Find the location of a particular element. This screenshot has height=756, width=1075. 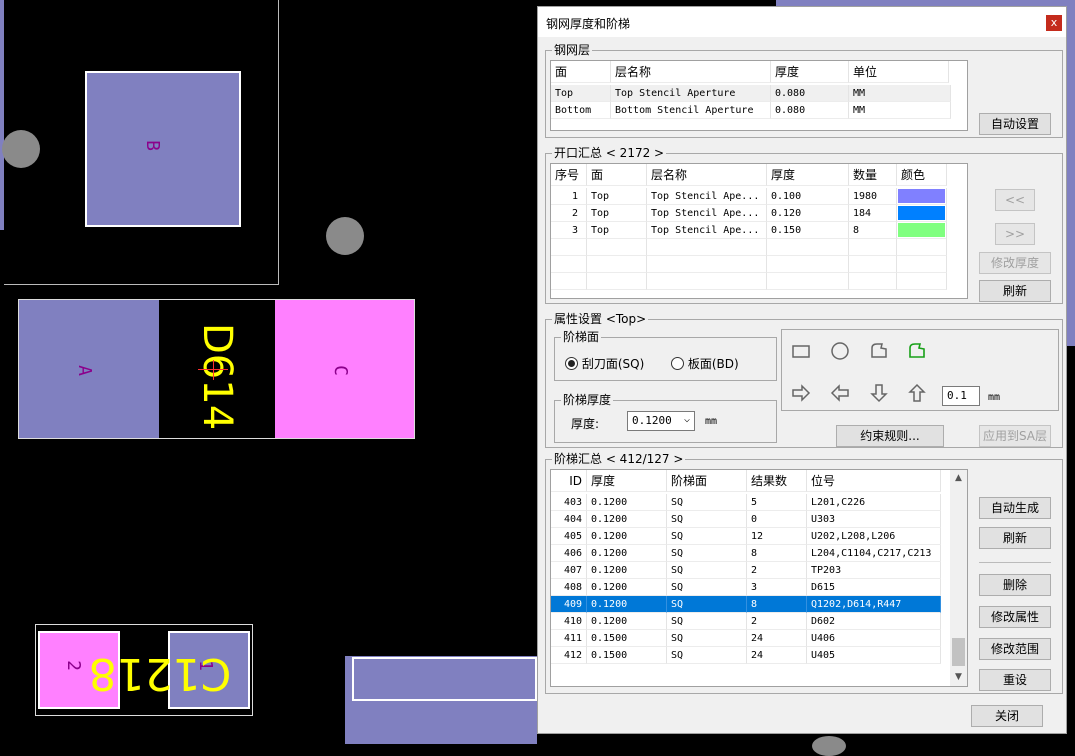

dialog-titlebar: 钢网厚度和阶梯 x is located at coordinates (802, 22).